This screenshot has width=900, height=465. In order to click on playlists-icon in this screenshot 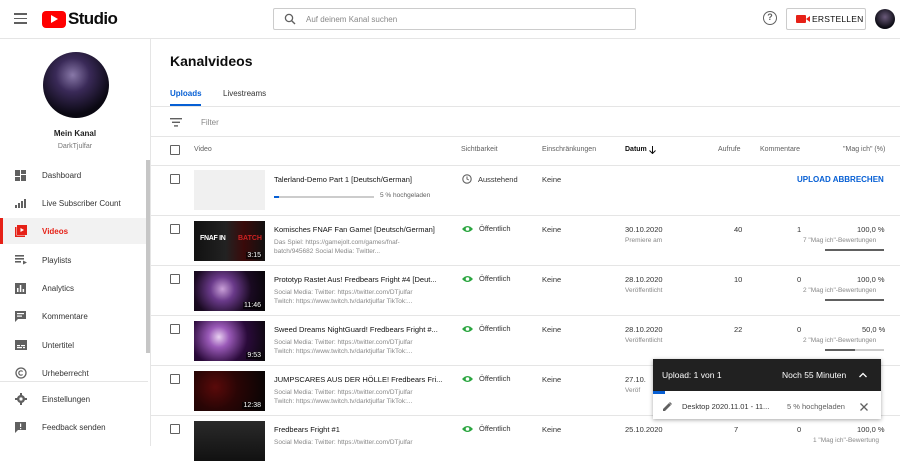, I will do `click(21, 260)`.